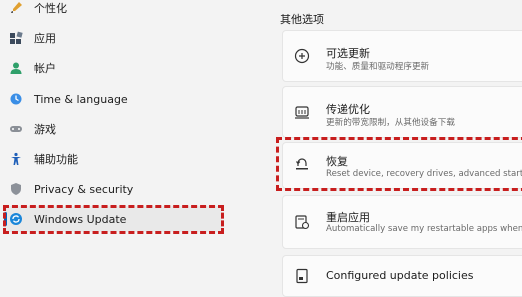 The image size is (522, 297). What do you see at coordinates (113, 38) in the screenshot?
I see `sidebar-item-apps: 应用` at bounding box center [113, 38].